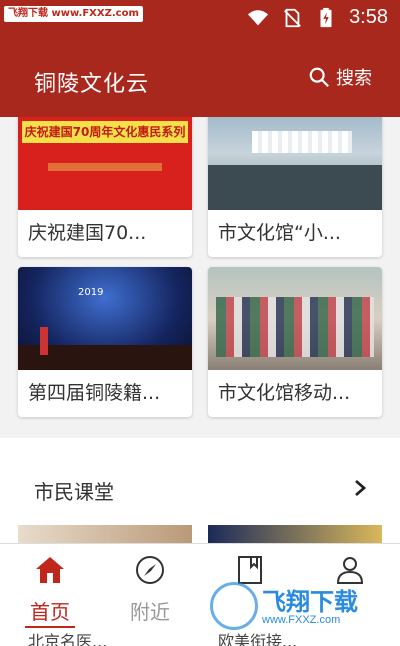 The image size is (400, 646). What do you see at coordinates (73, 14) in the screenshot?
I see `watermark-top: 飞翔下载 www.FXXZ.com` at bounding box center [73, 14].